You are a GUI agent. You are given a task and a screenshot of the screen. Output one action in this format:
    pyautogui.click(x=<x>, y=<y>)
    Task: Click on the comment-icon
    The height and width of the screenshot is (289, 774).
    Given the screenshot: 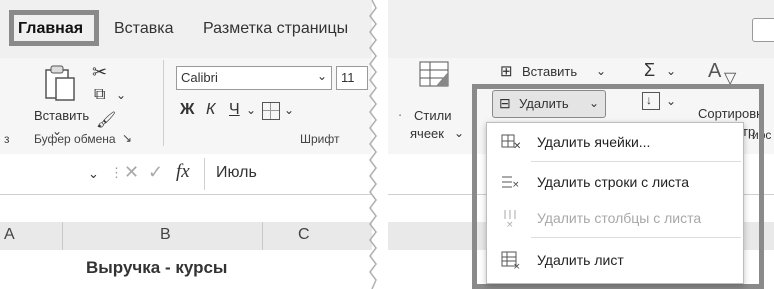 What is the action you would take?
    pyautogui.click(x=763, y=30)
    